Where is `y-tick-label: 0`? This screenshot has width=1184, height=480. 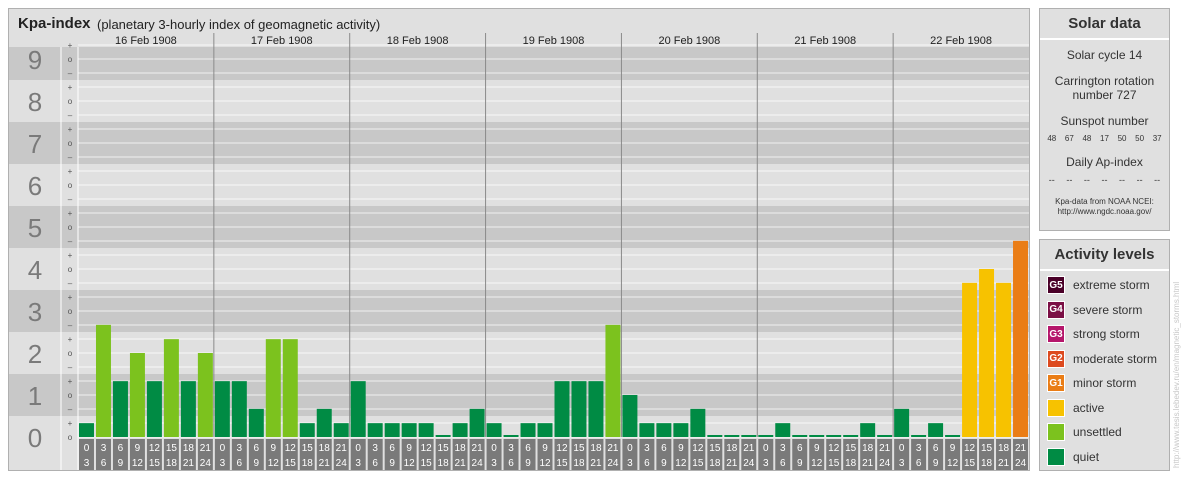
y-tick-label: 0 is located at coordinates (35, 438).